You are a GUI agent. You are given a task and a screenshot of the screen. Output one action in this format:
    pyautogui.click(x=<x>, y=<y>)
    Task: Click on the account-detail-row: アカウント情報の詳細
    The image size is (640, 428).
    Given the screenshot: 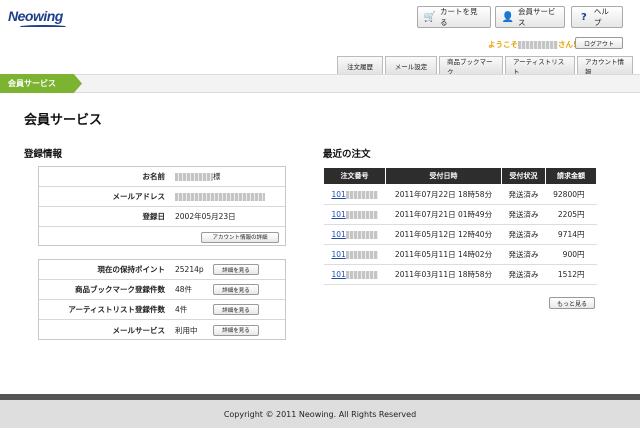 What is the action you would take?
    pyautogui.click(x=162, y=237)
    